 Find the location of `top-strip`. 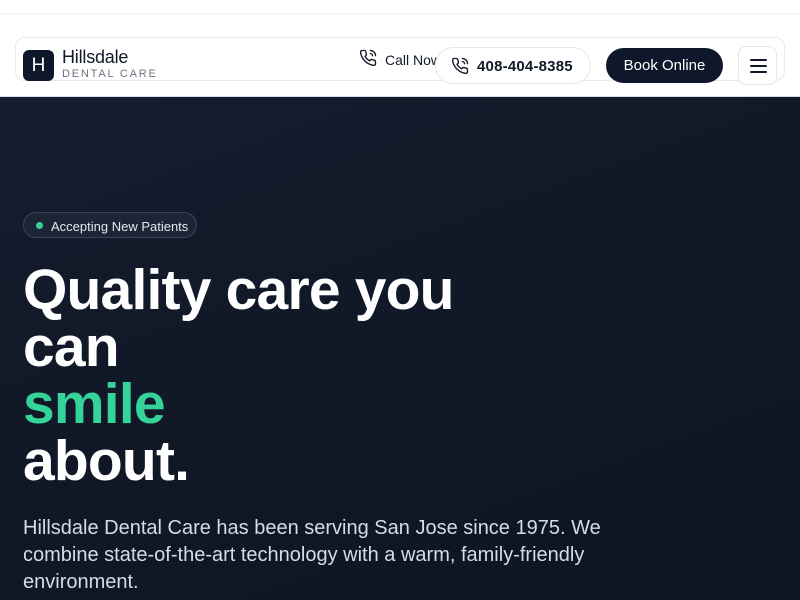

top-strip is located at coordinates (400, 7).